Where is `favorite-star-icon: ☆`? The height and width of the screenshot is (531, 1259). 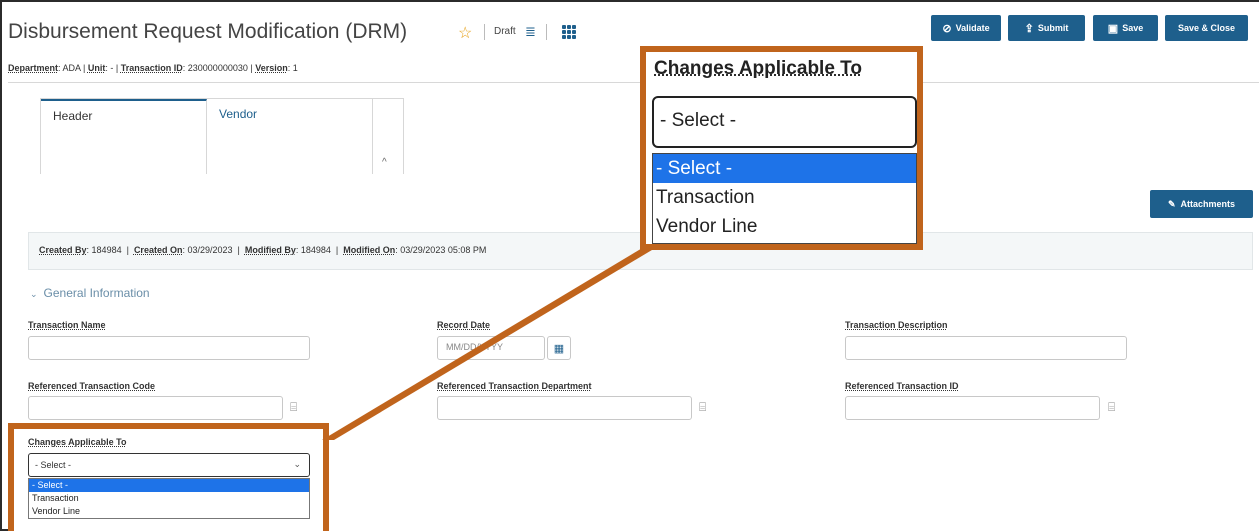
favorite-star-icon: ☆ is located at coordinates (465, 33).